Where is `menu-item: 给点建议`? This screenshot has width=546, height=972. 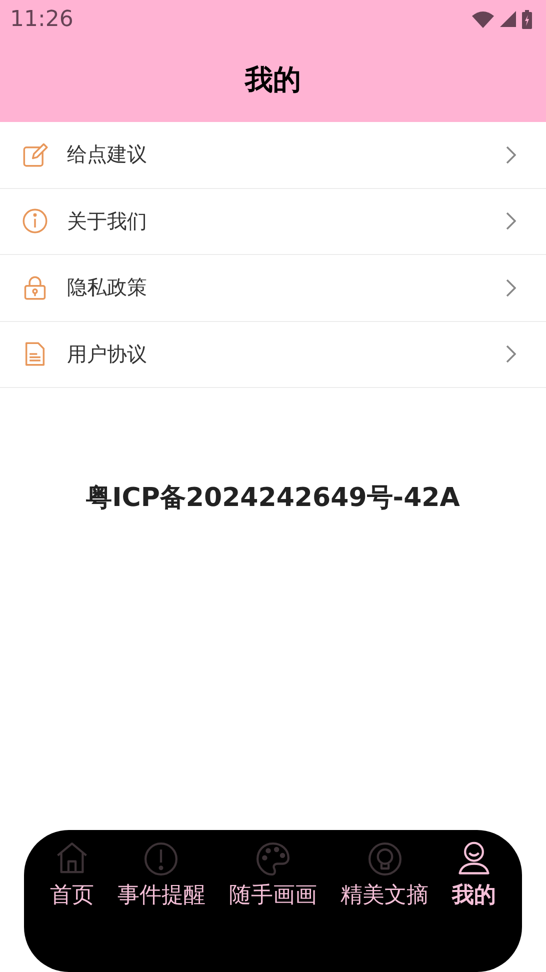 menu-item: 给点建议 is located at coordinates (273, 155).